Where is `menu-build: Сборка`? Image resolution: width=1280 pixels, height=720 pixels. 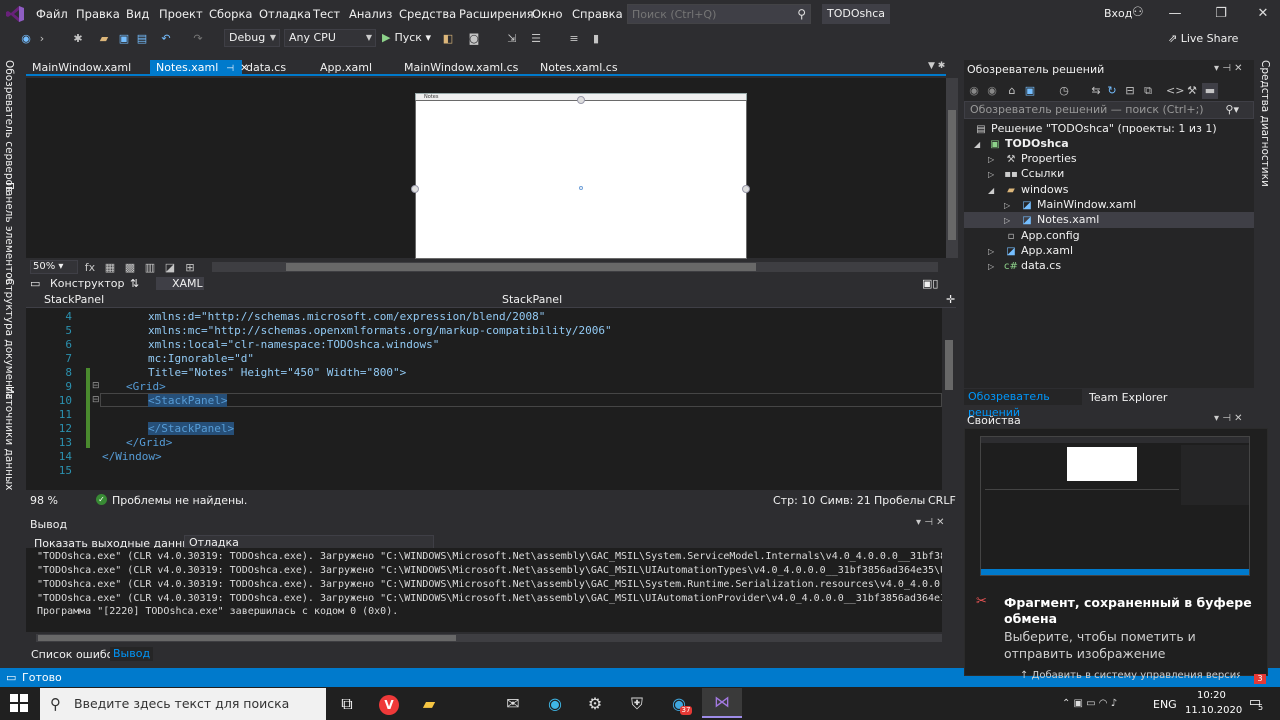
menu-build: Сборка is located at coordinates (230, 14).